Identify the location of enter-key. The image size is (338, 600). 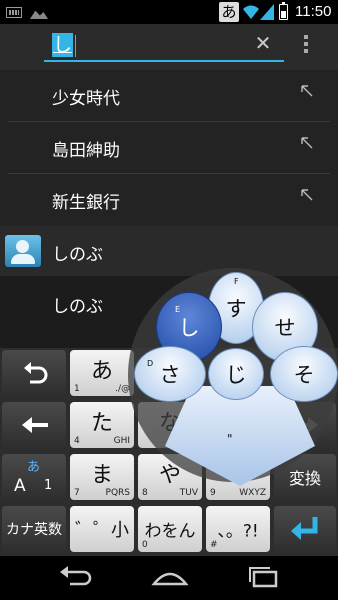
(305, 529).